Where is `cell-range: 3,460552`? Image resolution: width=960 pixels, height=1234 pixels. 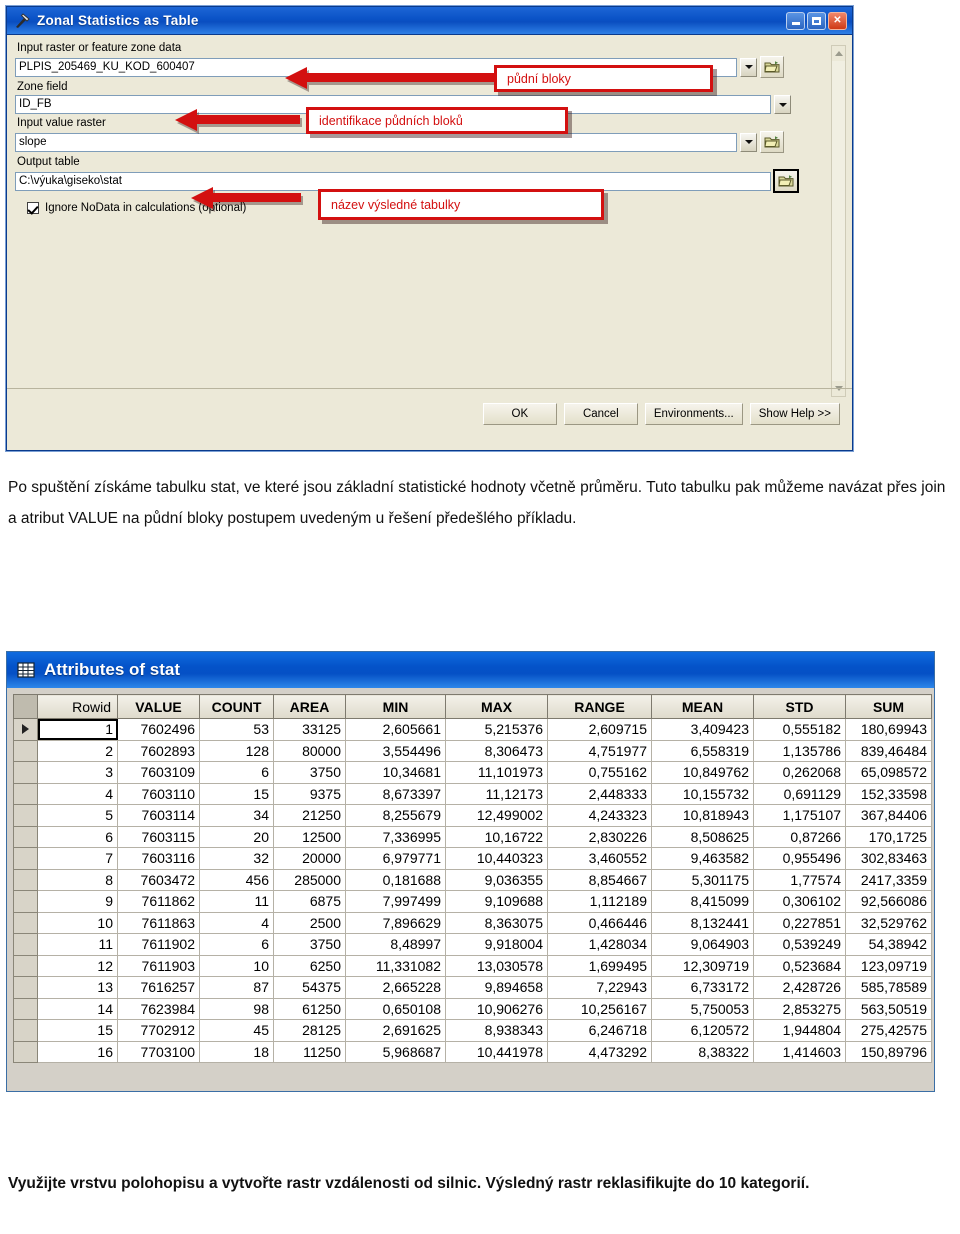 cell-range: 3,460552 is located at coordinates (599, 858).